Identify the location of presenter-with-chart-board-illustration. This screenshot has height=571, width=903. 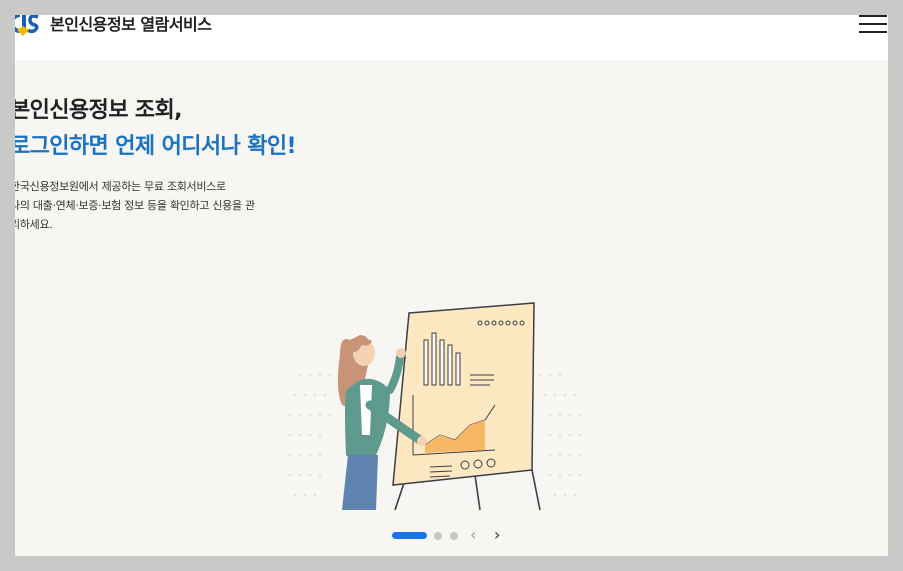
(435, 406).